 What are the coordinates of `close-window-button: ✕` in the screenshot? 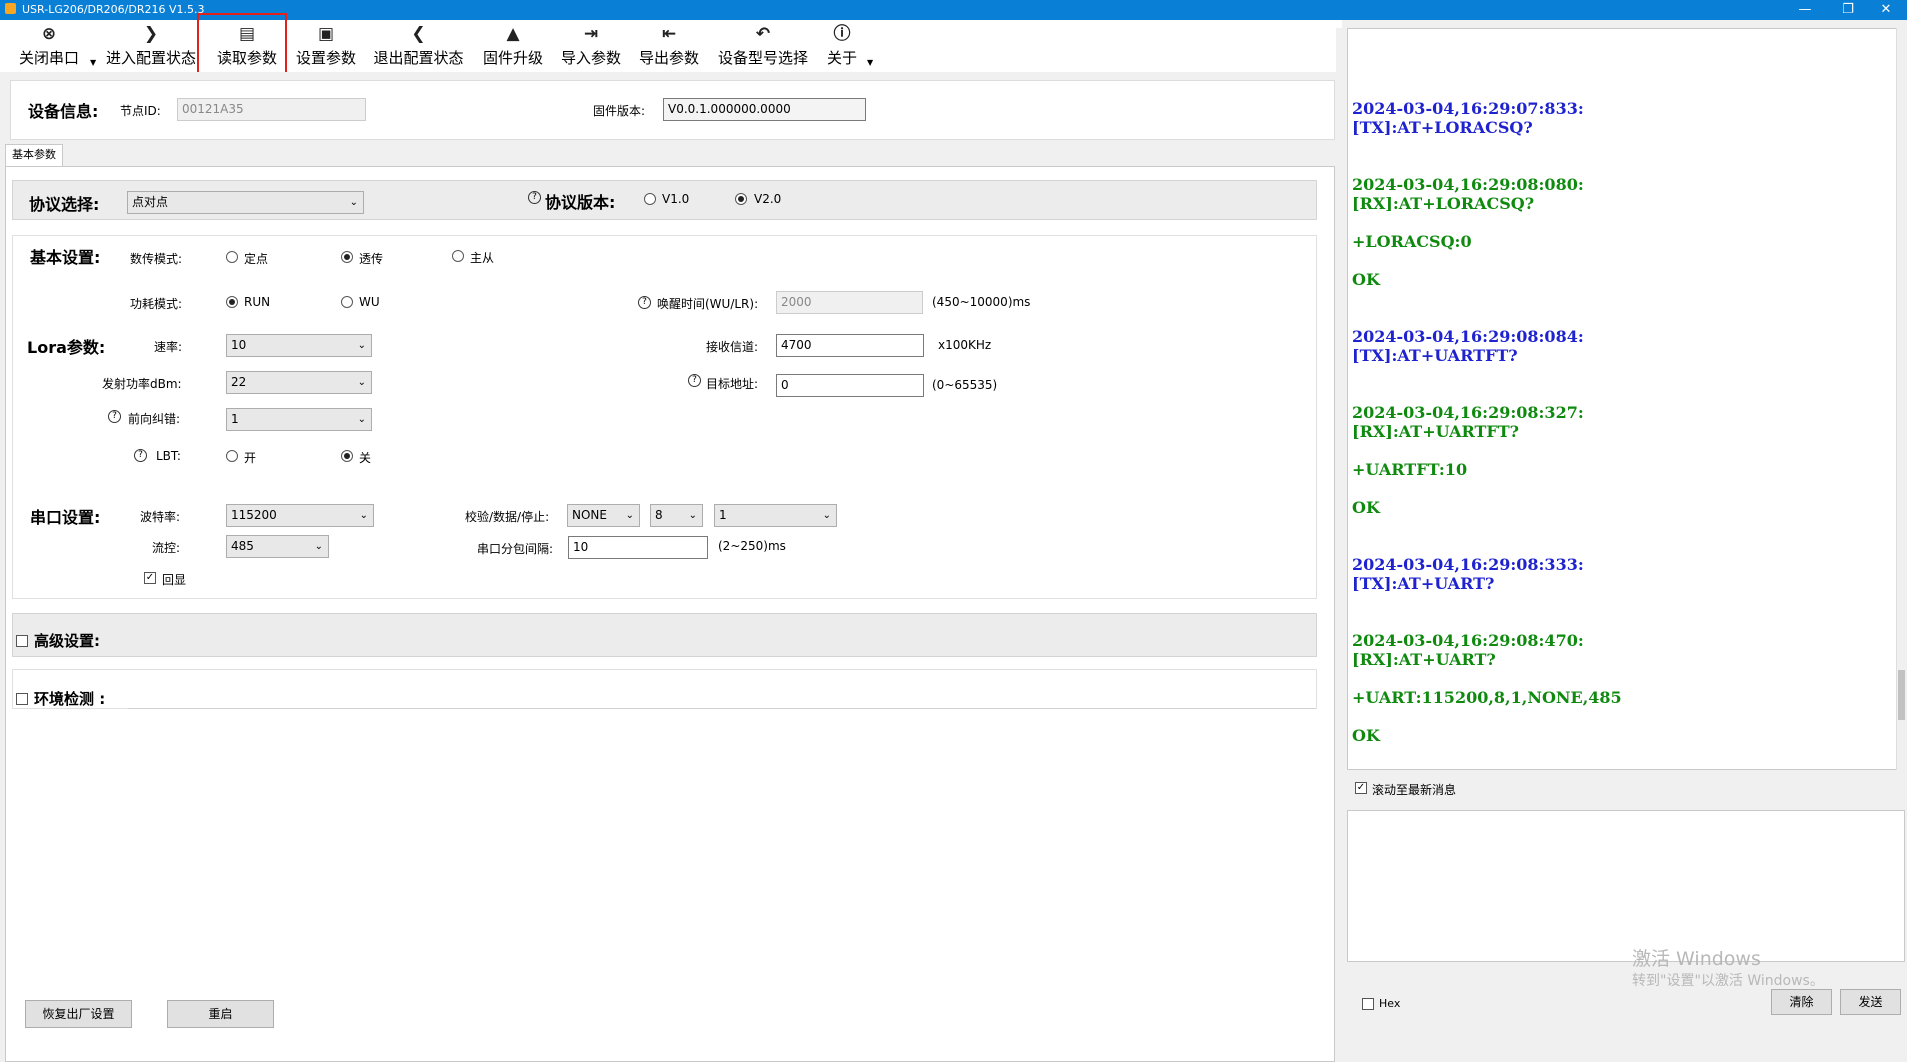 It's located at (1886, 10).